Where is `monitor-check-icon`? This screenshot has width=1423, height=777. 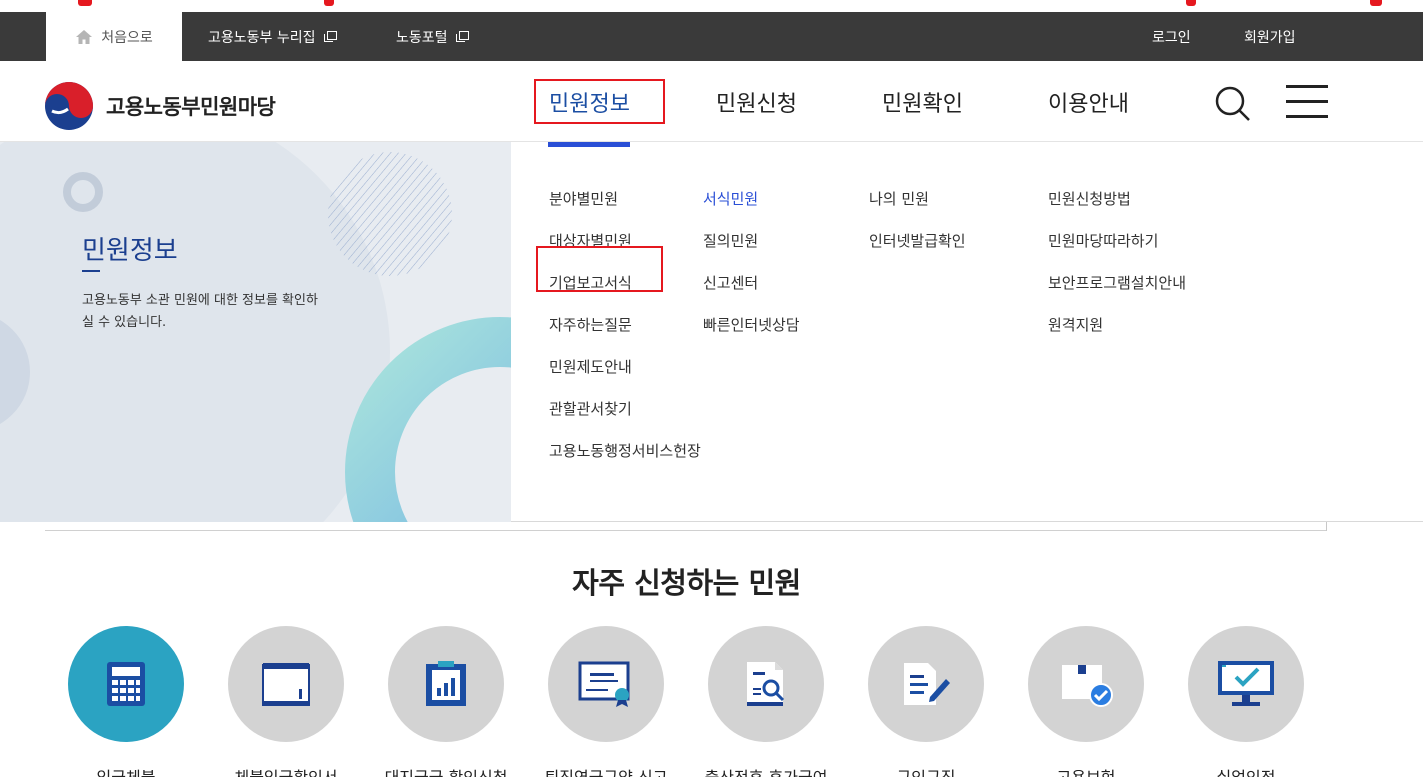
monitor-check-icon is located at coordinates (1246, 683).